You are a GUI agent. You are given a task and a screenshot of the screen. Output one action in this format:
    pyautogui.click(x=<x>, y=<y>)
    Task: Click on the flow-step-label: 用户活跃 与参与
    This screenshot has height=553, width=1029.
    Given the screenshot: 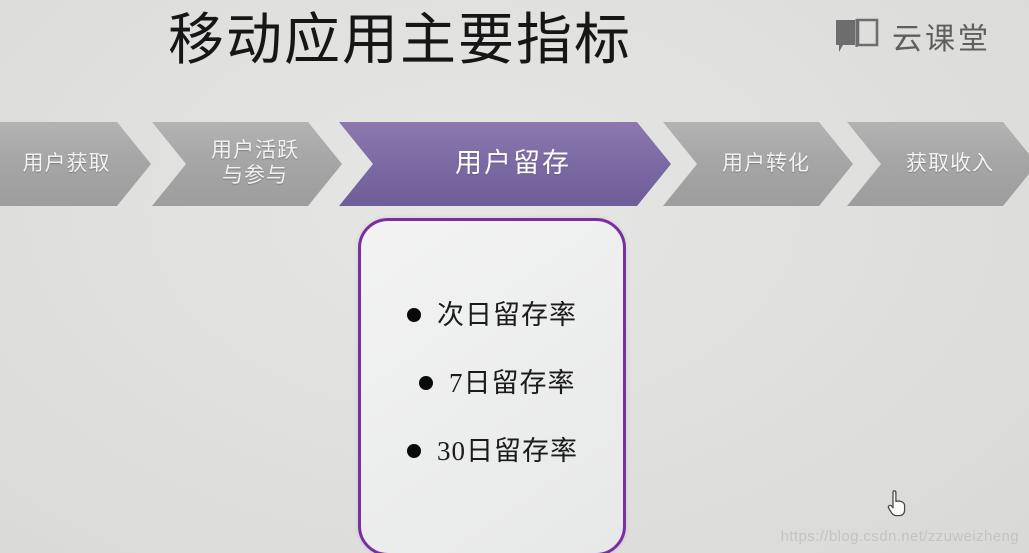 What is the action you would take?
    pyautogui.click(x=247, y=163)
    